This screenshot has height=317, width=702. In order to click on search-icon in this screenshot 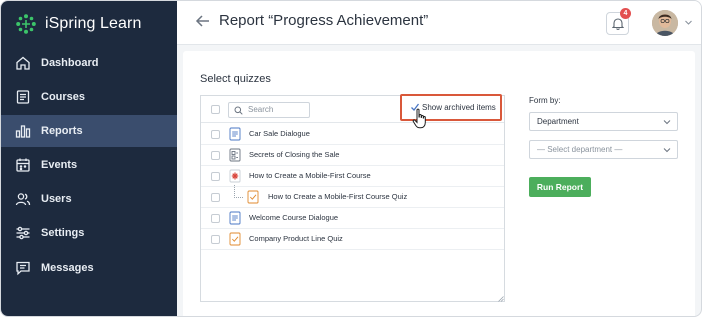, I will do `click(238, 110)`.